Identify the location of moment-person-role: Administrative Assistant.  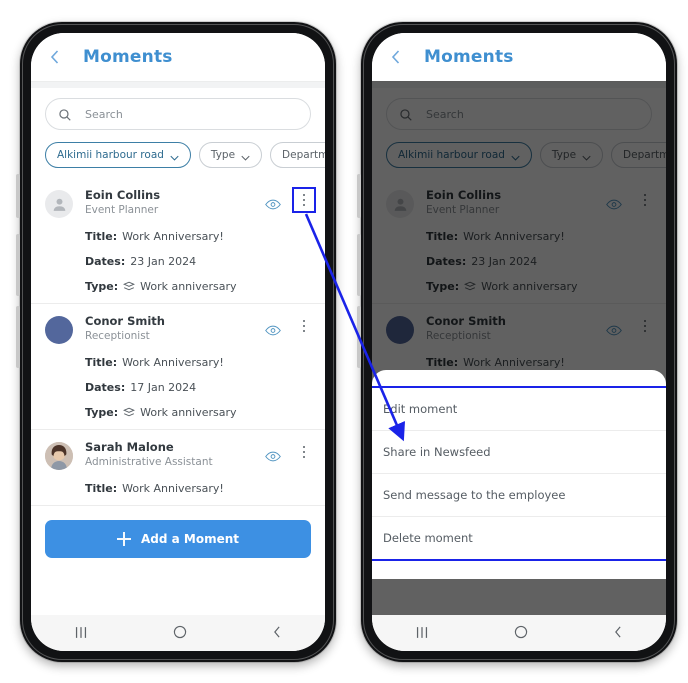
(149, 462).